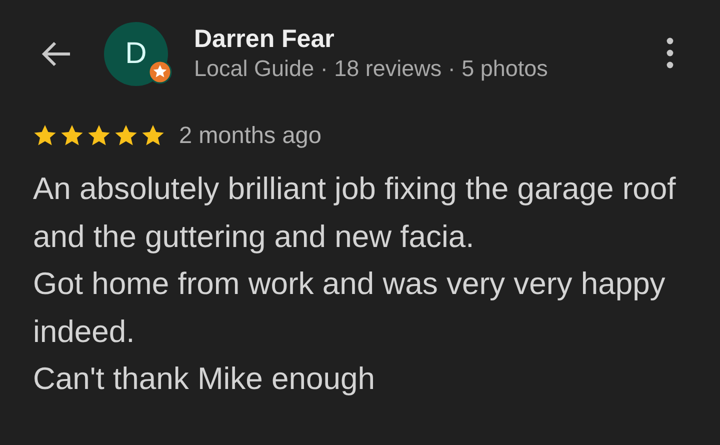  I want to click on avatar: D, so click(136, 54).